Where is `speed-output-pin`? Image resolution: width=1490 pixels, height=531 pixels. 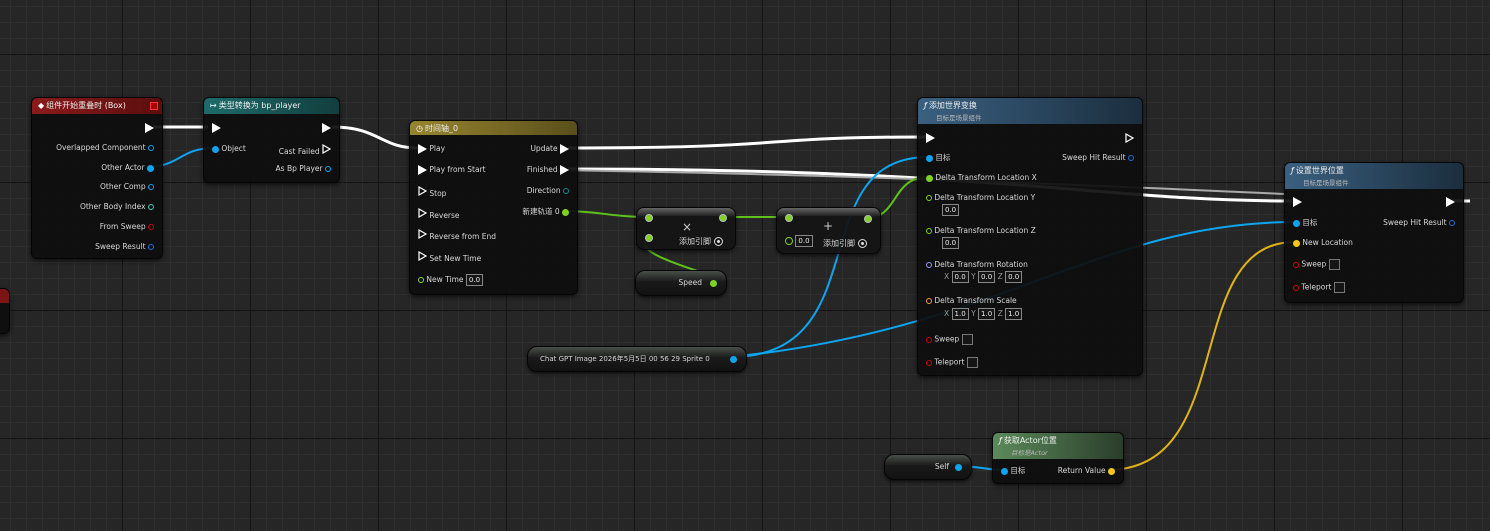 speed-output-pin is located at coordinates (713, 283).